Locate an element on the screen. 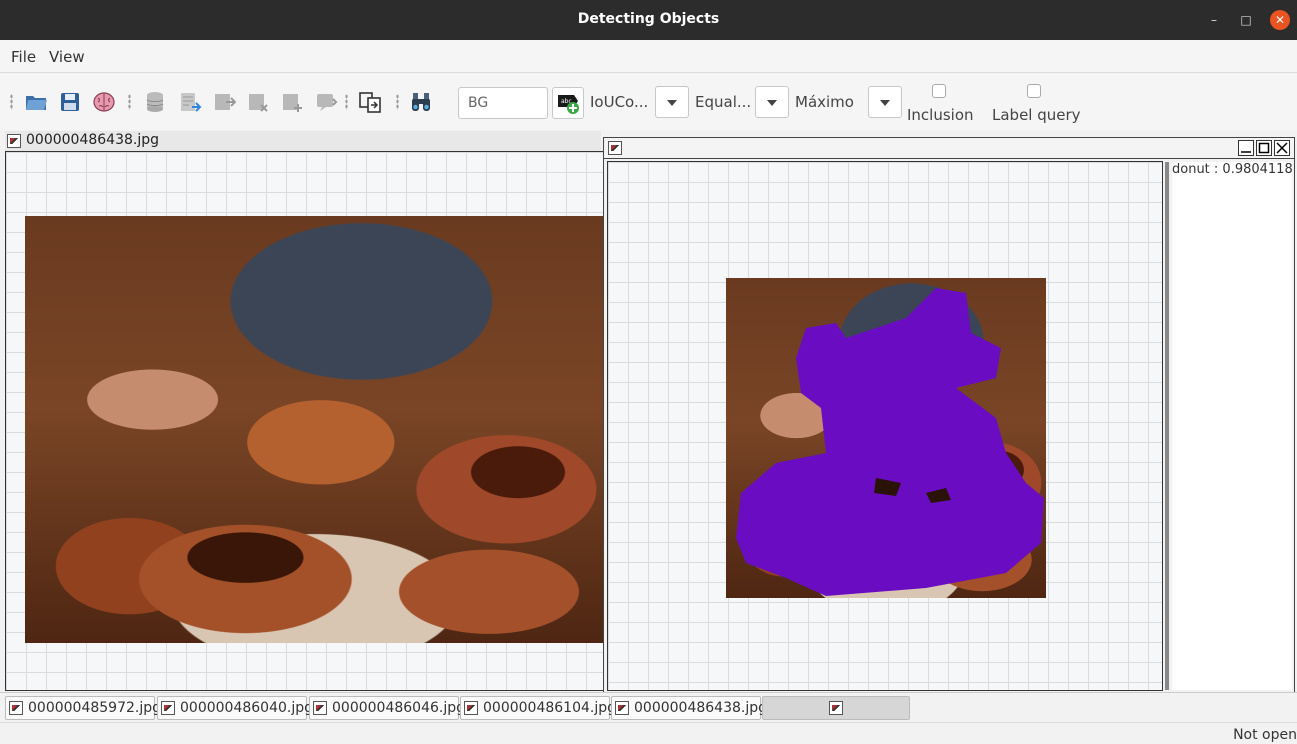  delete-icon is located at coordinates (258, 102).